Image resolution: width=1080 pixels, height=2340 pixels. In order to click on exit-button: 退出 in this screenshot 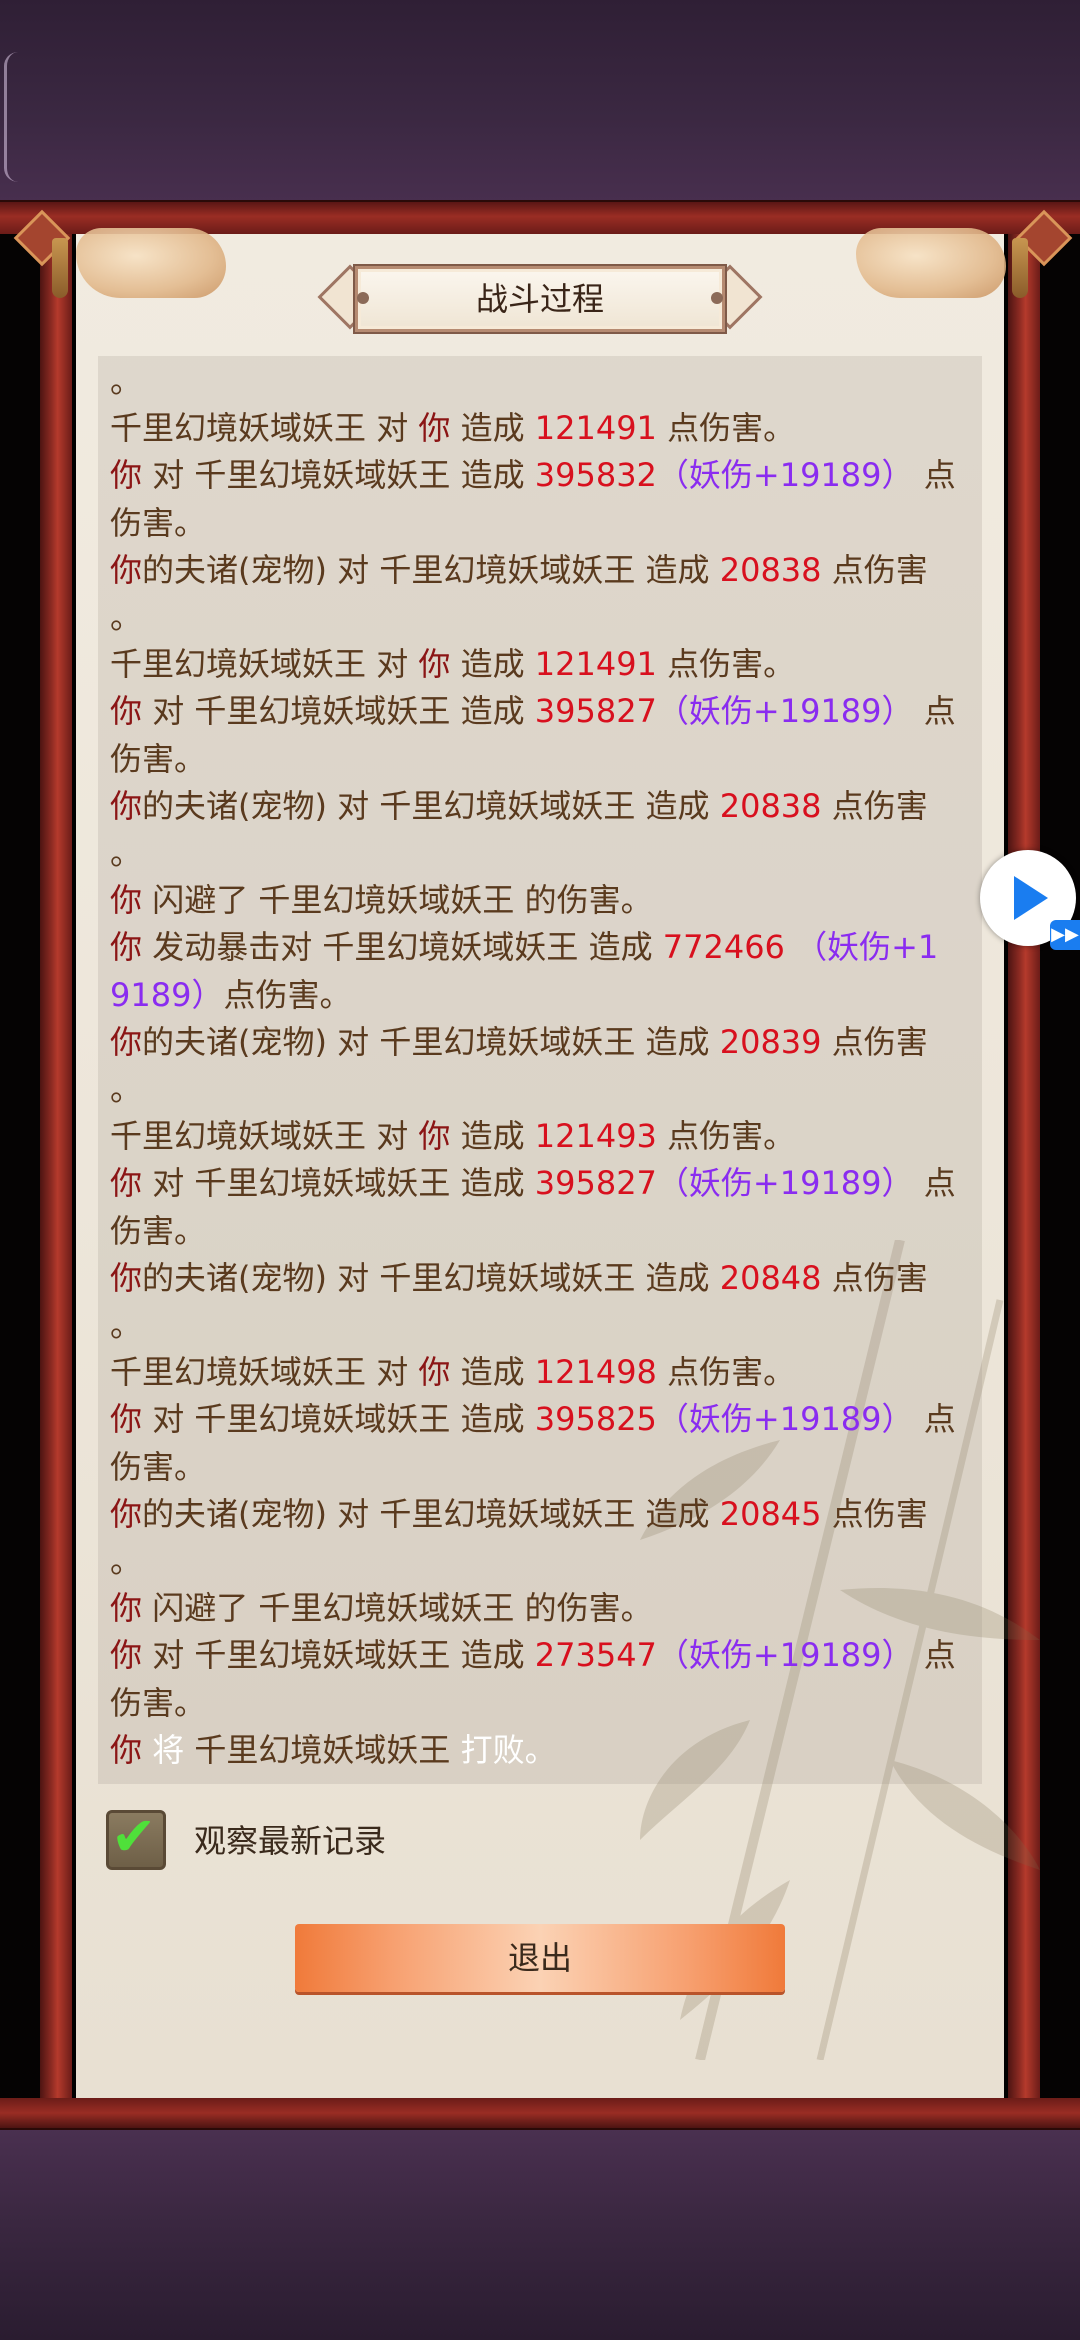, I will do `click(540, 1958)`.